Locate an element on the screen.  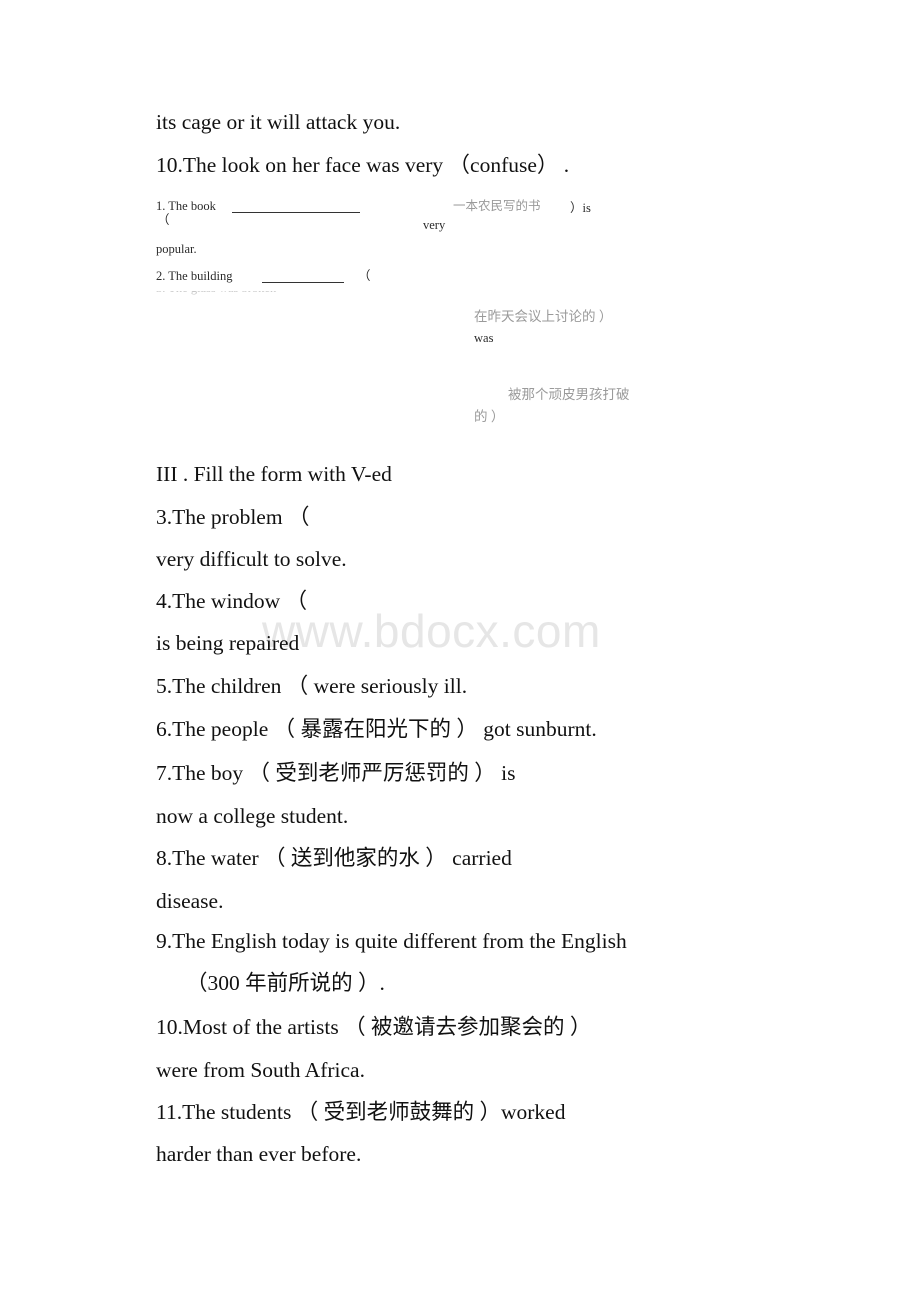
exercise-line-11-cont: harder than ever before. is located at coordinates (259, 1154).